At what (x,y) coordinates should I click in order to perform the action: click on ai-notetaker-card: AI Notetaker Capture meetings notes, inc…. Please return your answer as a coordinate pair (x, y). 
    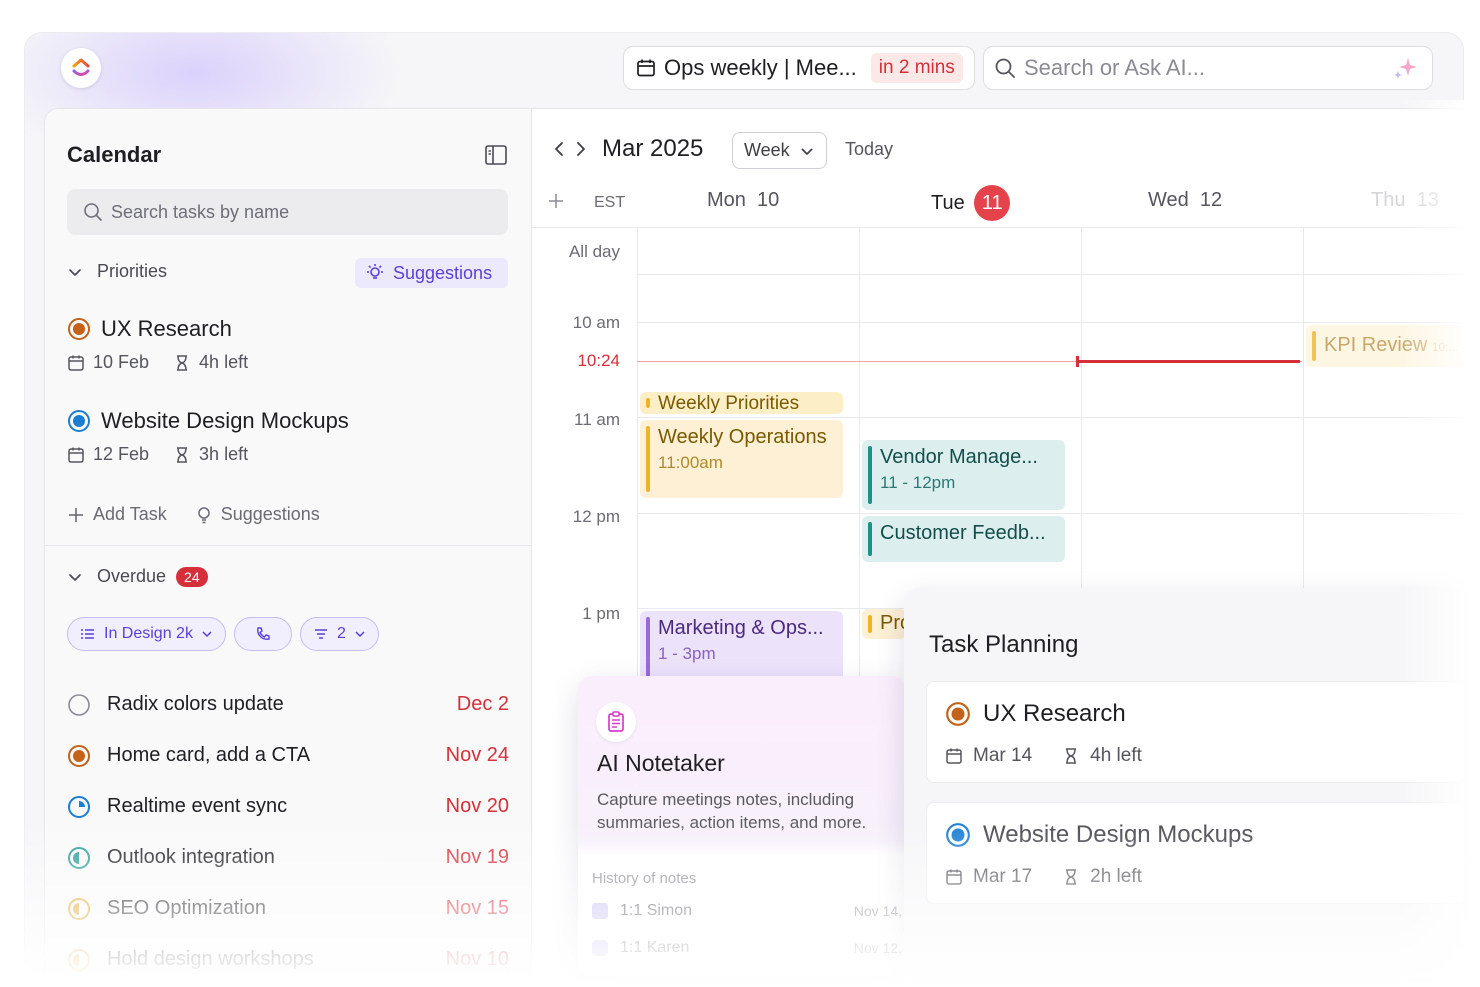
    Looking at the image, I should click on (742, 826).